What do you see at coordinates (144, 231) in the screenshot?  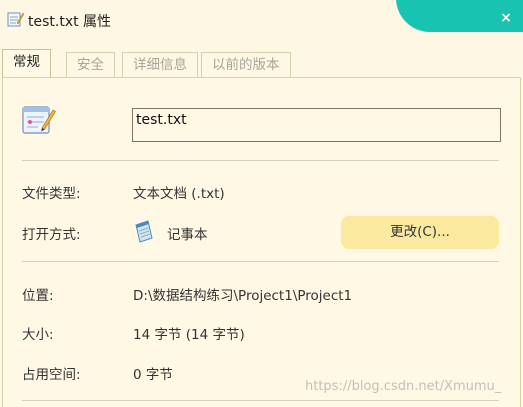 I see `notepad-icon` at bounding box center [144, 231].